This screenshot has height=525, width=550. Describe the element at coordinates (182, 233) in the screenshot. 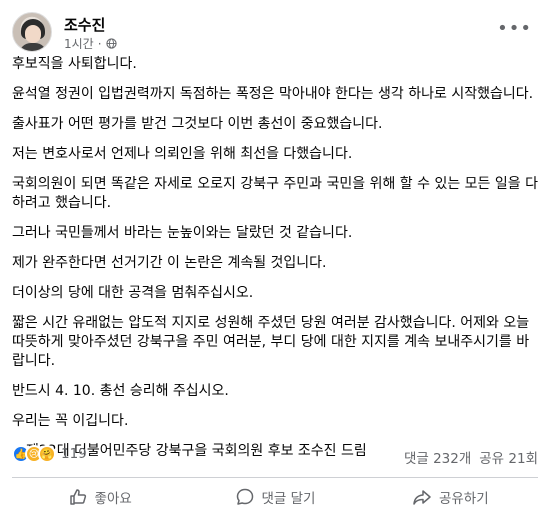

I see `post-paragraph: 그러나 국민들께서 바라는 눈높이와는 달랐던 것 같습니다.` at that location.